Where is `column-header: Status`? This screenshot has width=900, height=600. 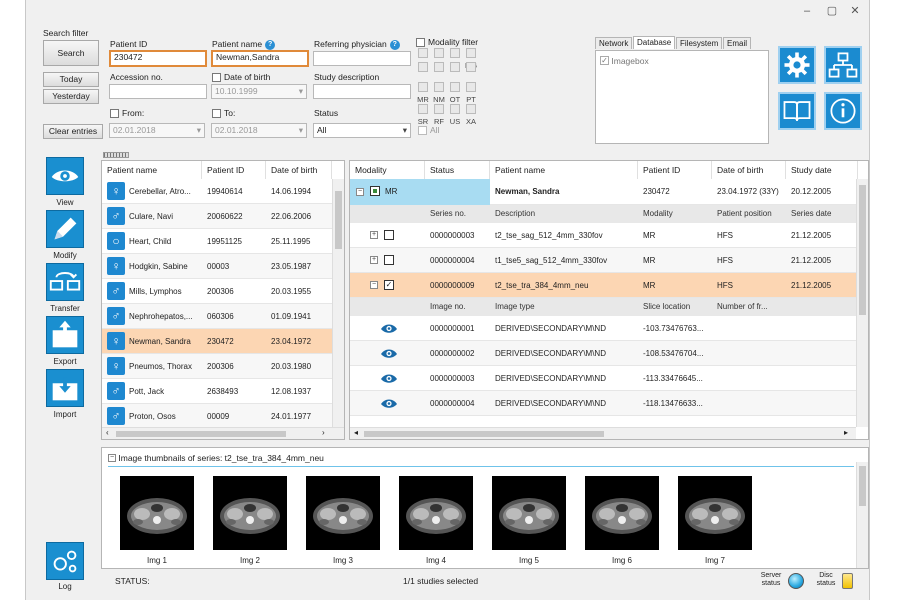 column-header: Status is located at coordinates (457, 170).